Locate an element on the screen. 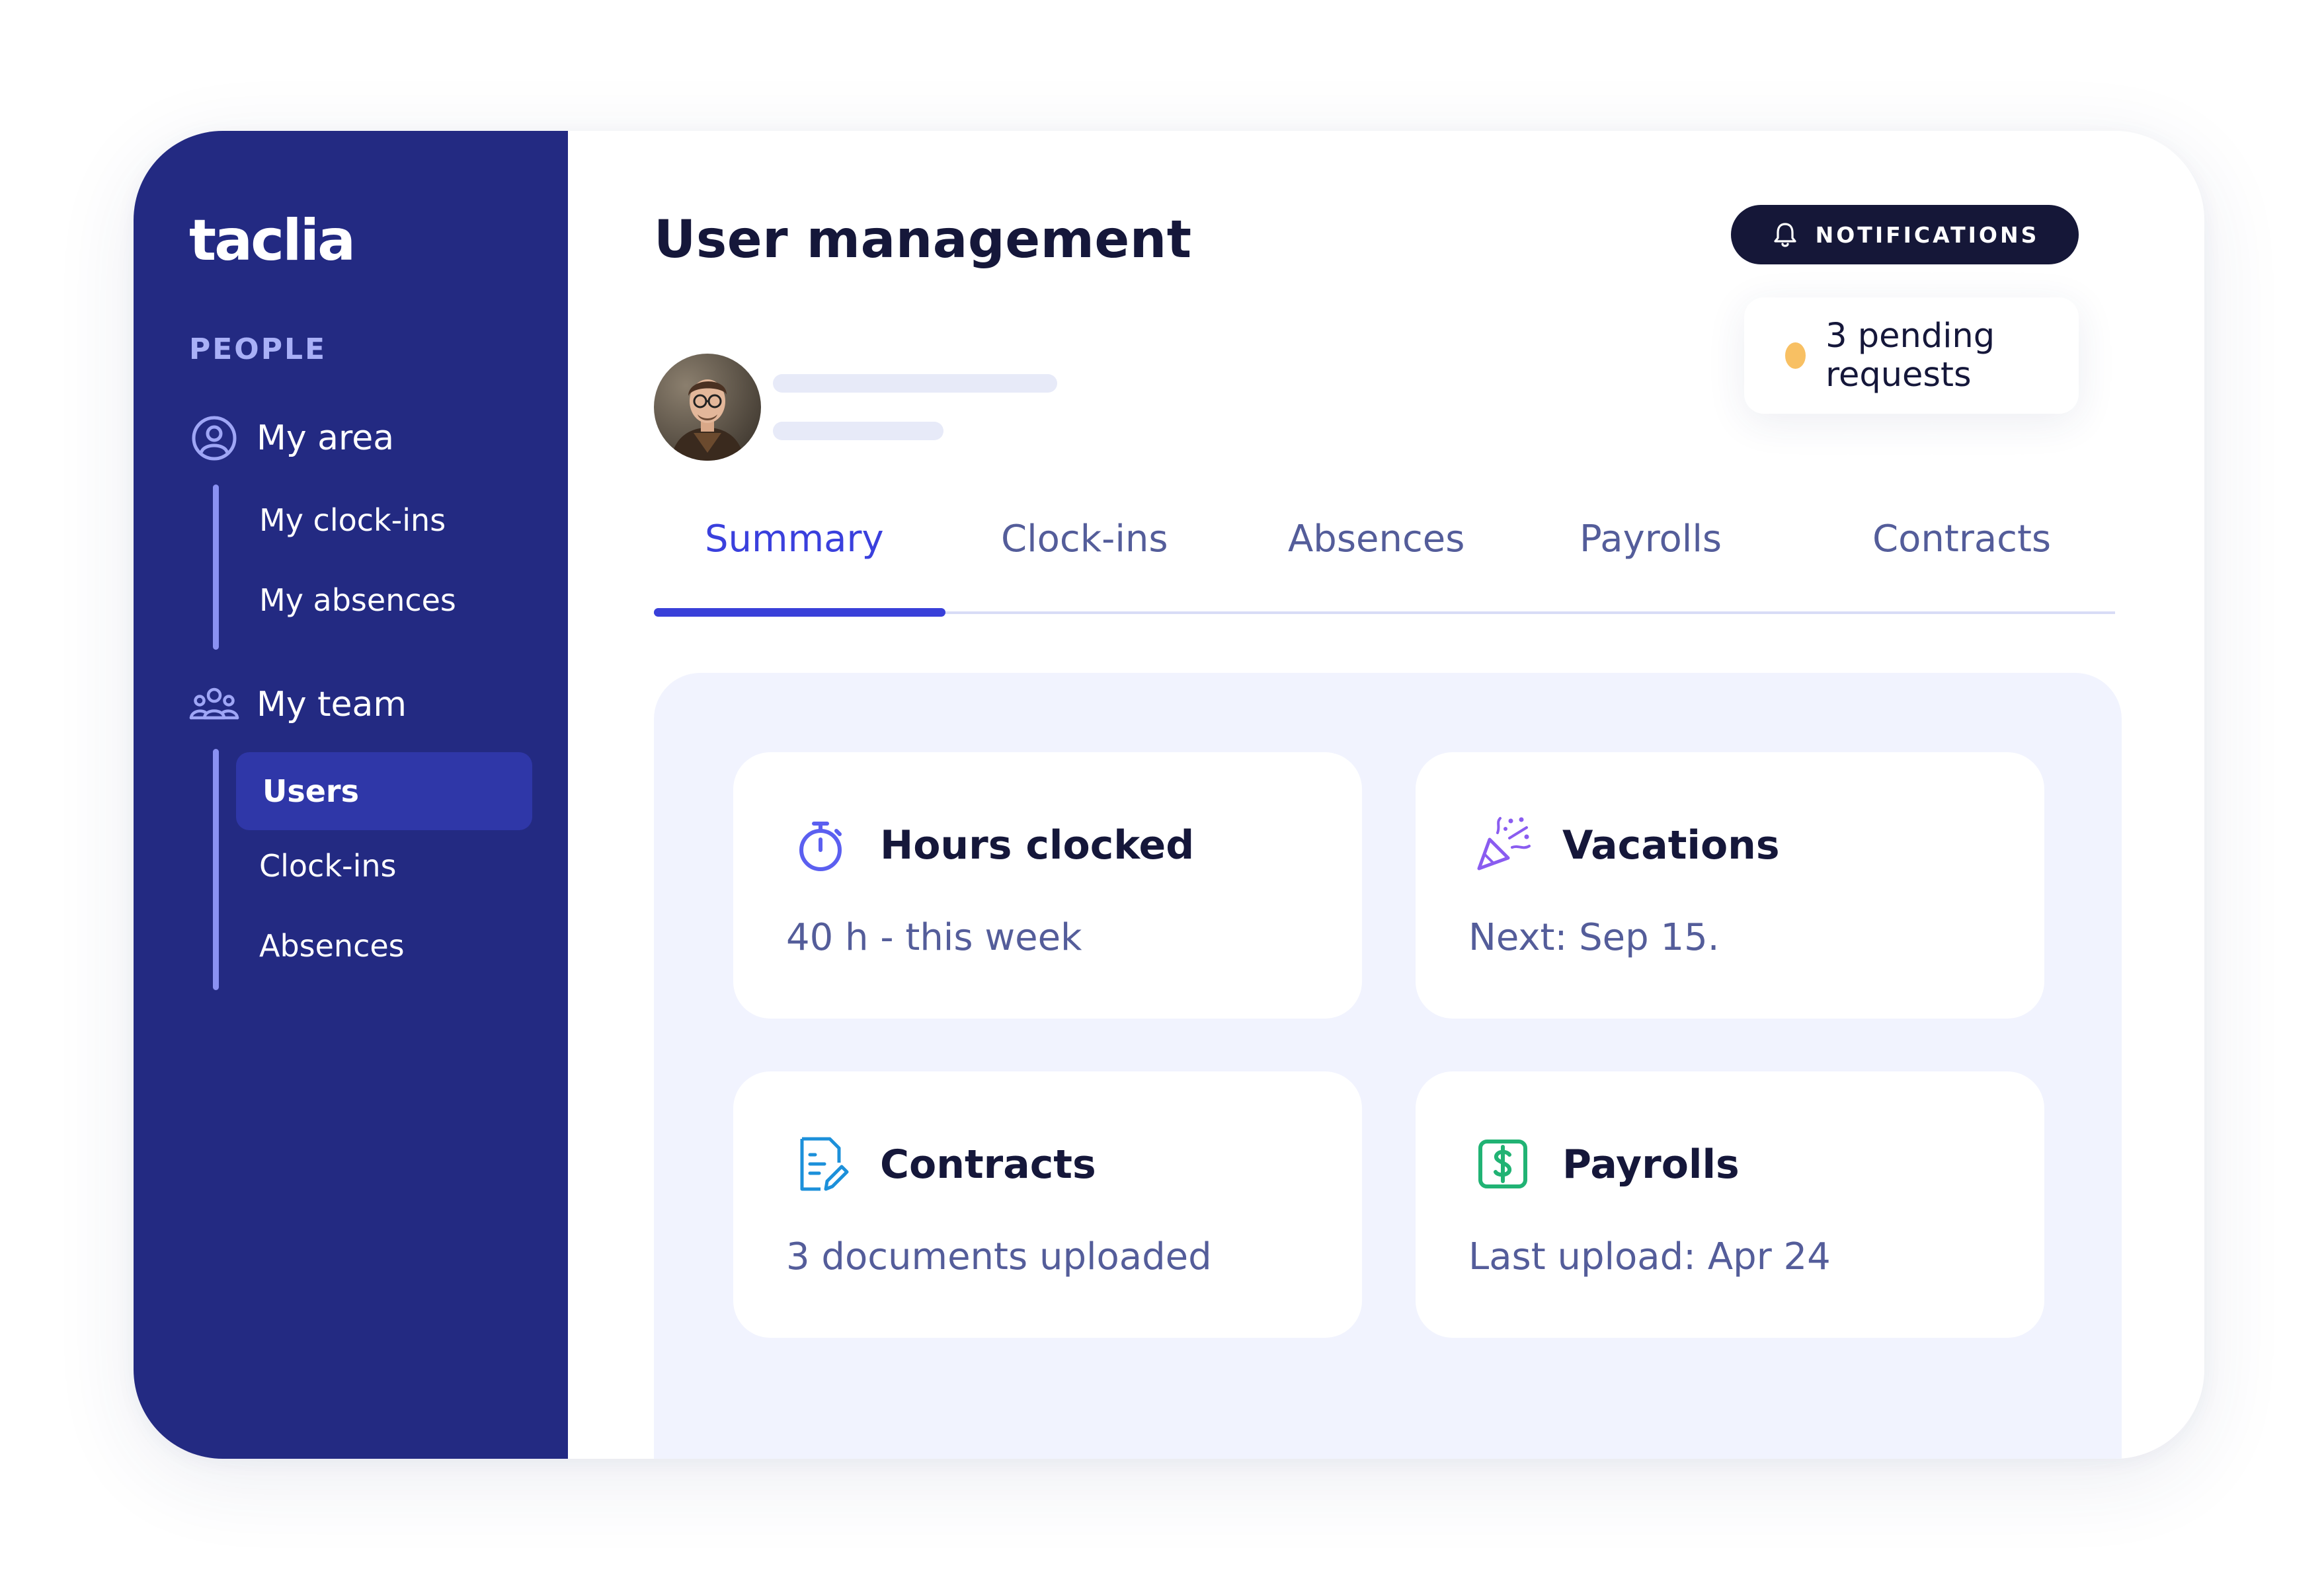 This screenshot has height=1587, width=2324. card-subtitle: Next: Sep 15. is located at coordinates (1594, 937).